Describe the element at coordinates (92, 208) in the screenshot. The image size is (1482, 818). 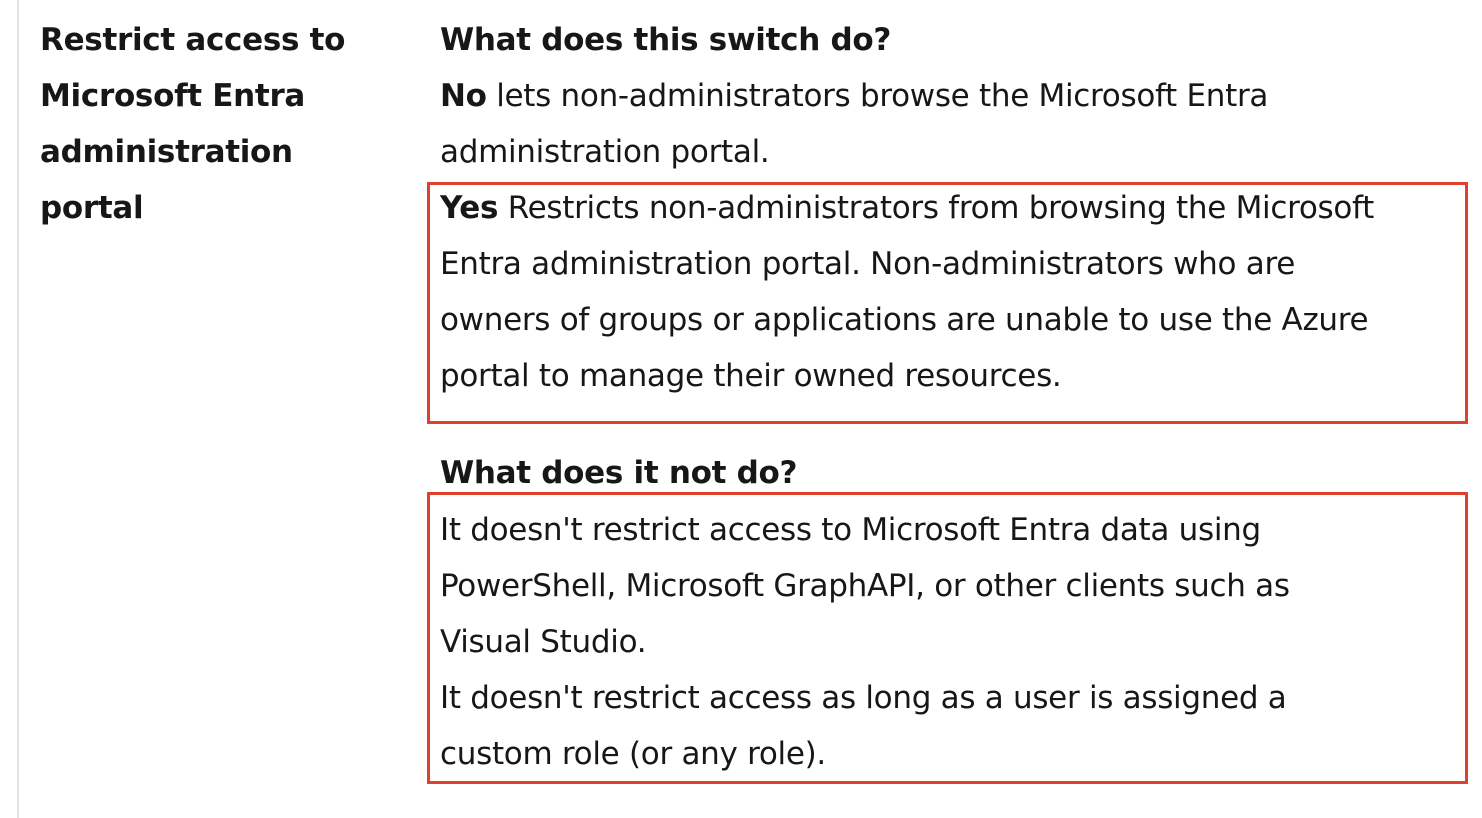
I see `setting-name-line: portal` at that location.